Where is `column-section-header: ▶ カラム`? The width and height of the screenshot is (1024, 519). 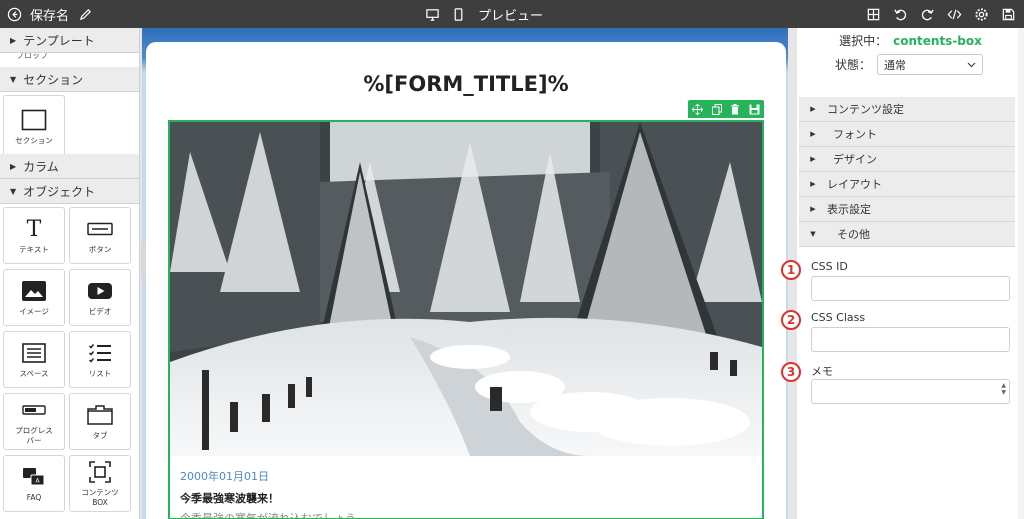
column-section-header: ▶ カラム is located at coordinates (69, 166).